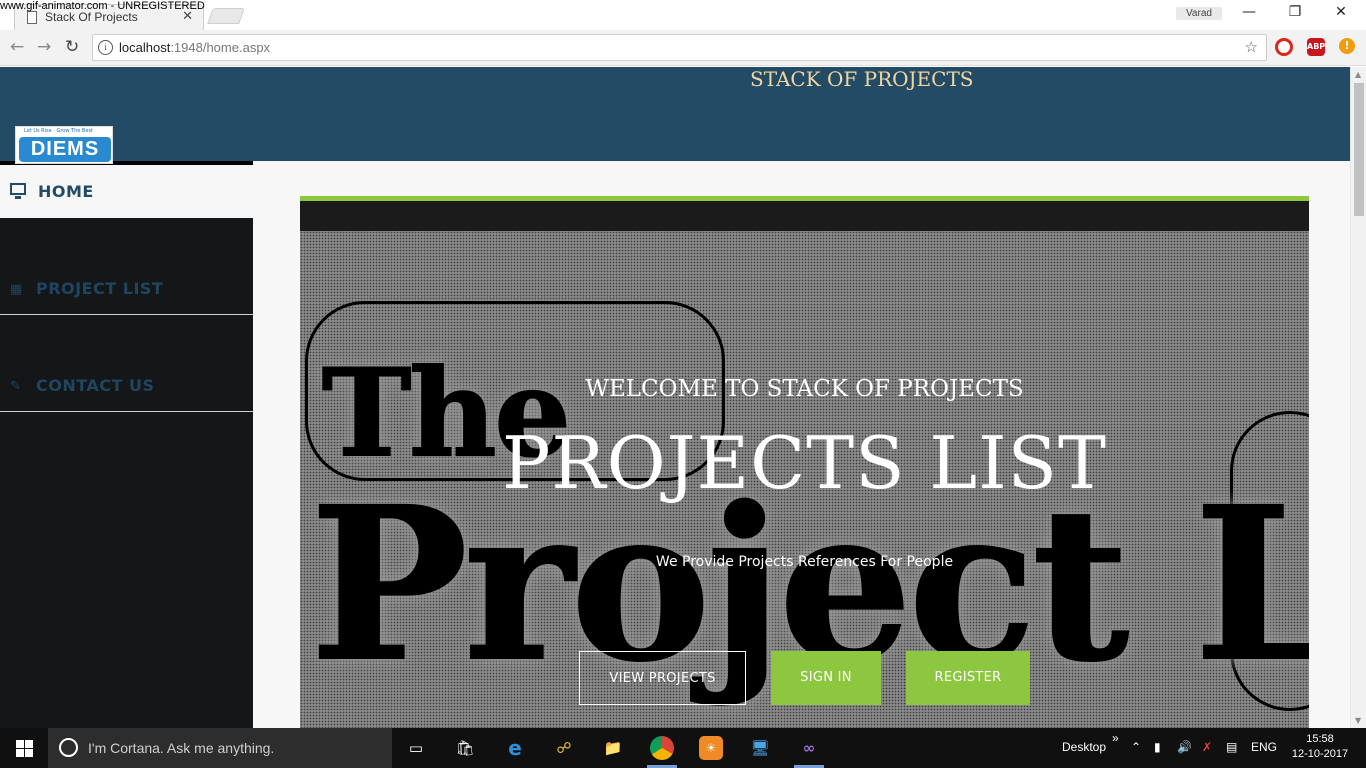 The height and width of the screenshot is (768, 1366). What do you see at coordinates (18, 191) in the screenshot?
I see `desktop-icon` at bounding box center [18, 191].